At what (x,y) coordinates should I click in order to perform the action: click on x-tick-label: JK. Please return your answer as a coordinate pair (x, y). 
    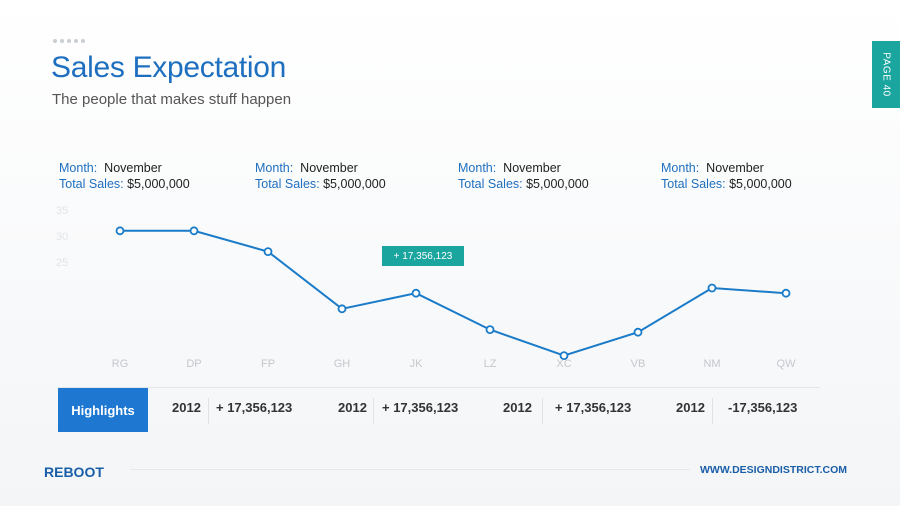
    Looking at the image, I should click on (417, 364).